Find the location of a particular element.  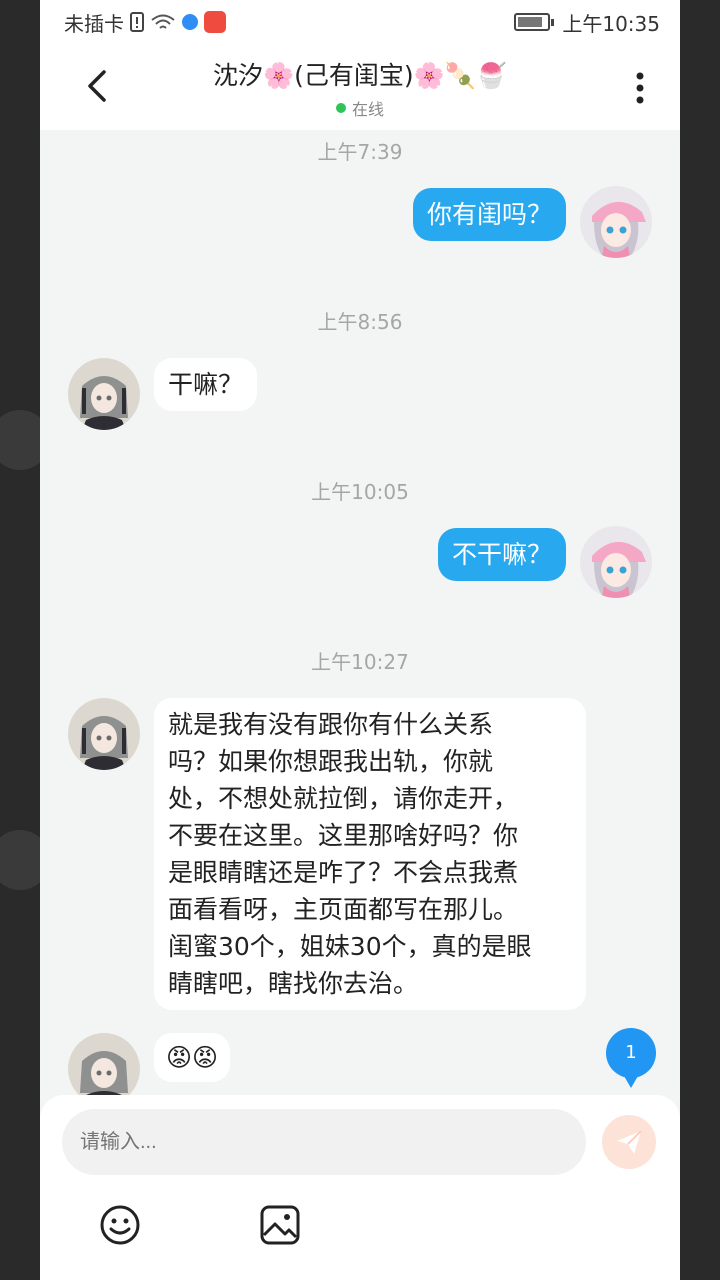

incoming-emoji-message: 😡😡 is located at coordinates (192, 1057).